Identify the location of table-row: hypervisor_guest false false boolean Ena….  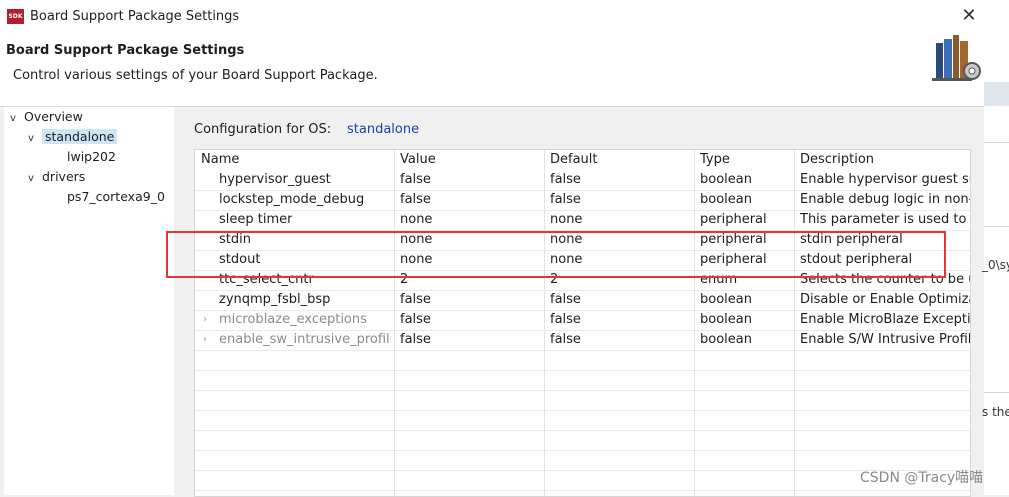
(582, 180).